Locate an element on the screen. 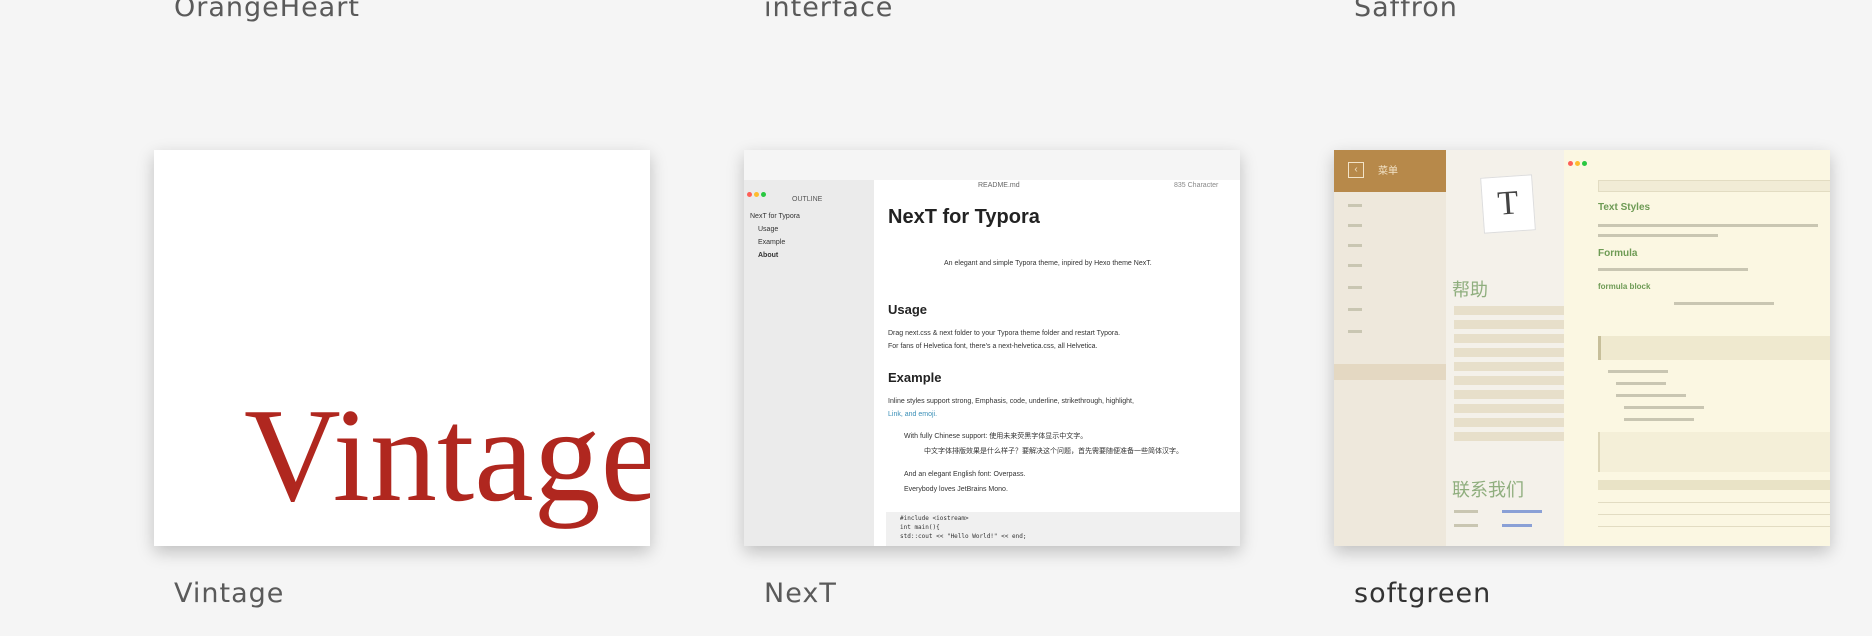 Image resolution: width=1872 pixels, height=636 pixels. bullet-item: And an elegant English font: Overpass. is located at coordinates (965, 474).